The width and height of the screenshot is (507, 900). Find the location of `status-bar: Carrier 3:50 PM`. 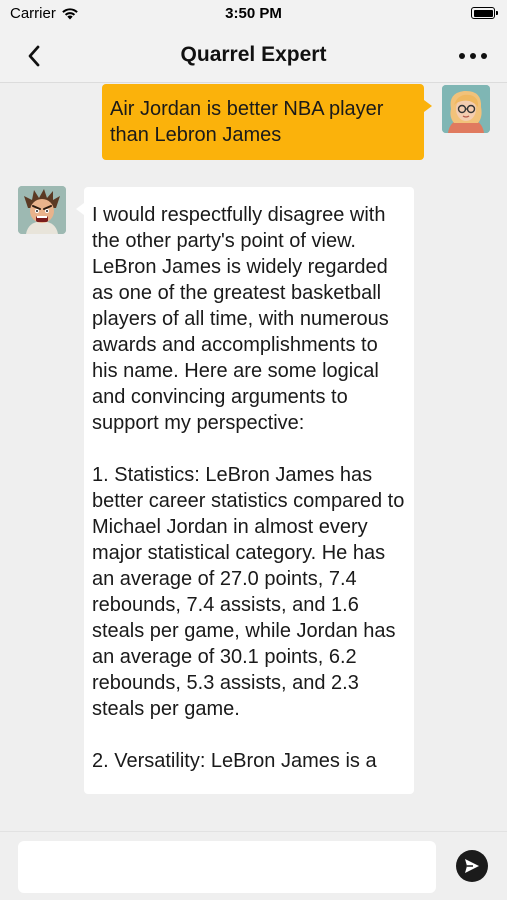

status-bar: Carrier 3:50 PM is located at coordinates (253, 15).